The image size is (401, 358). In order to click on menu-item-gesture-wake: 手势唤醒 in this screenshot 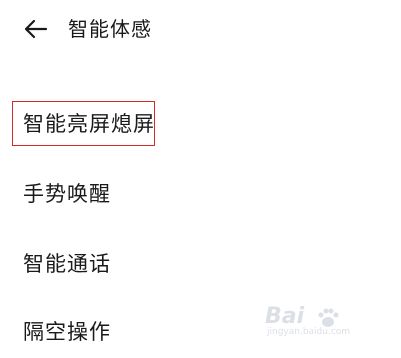, I will do `click(200, 194)`.